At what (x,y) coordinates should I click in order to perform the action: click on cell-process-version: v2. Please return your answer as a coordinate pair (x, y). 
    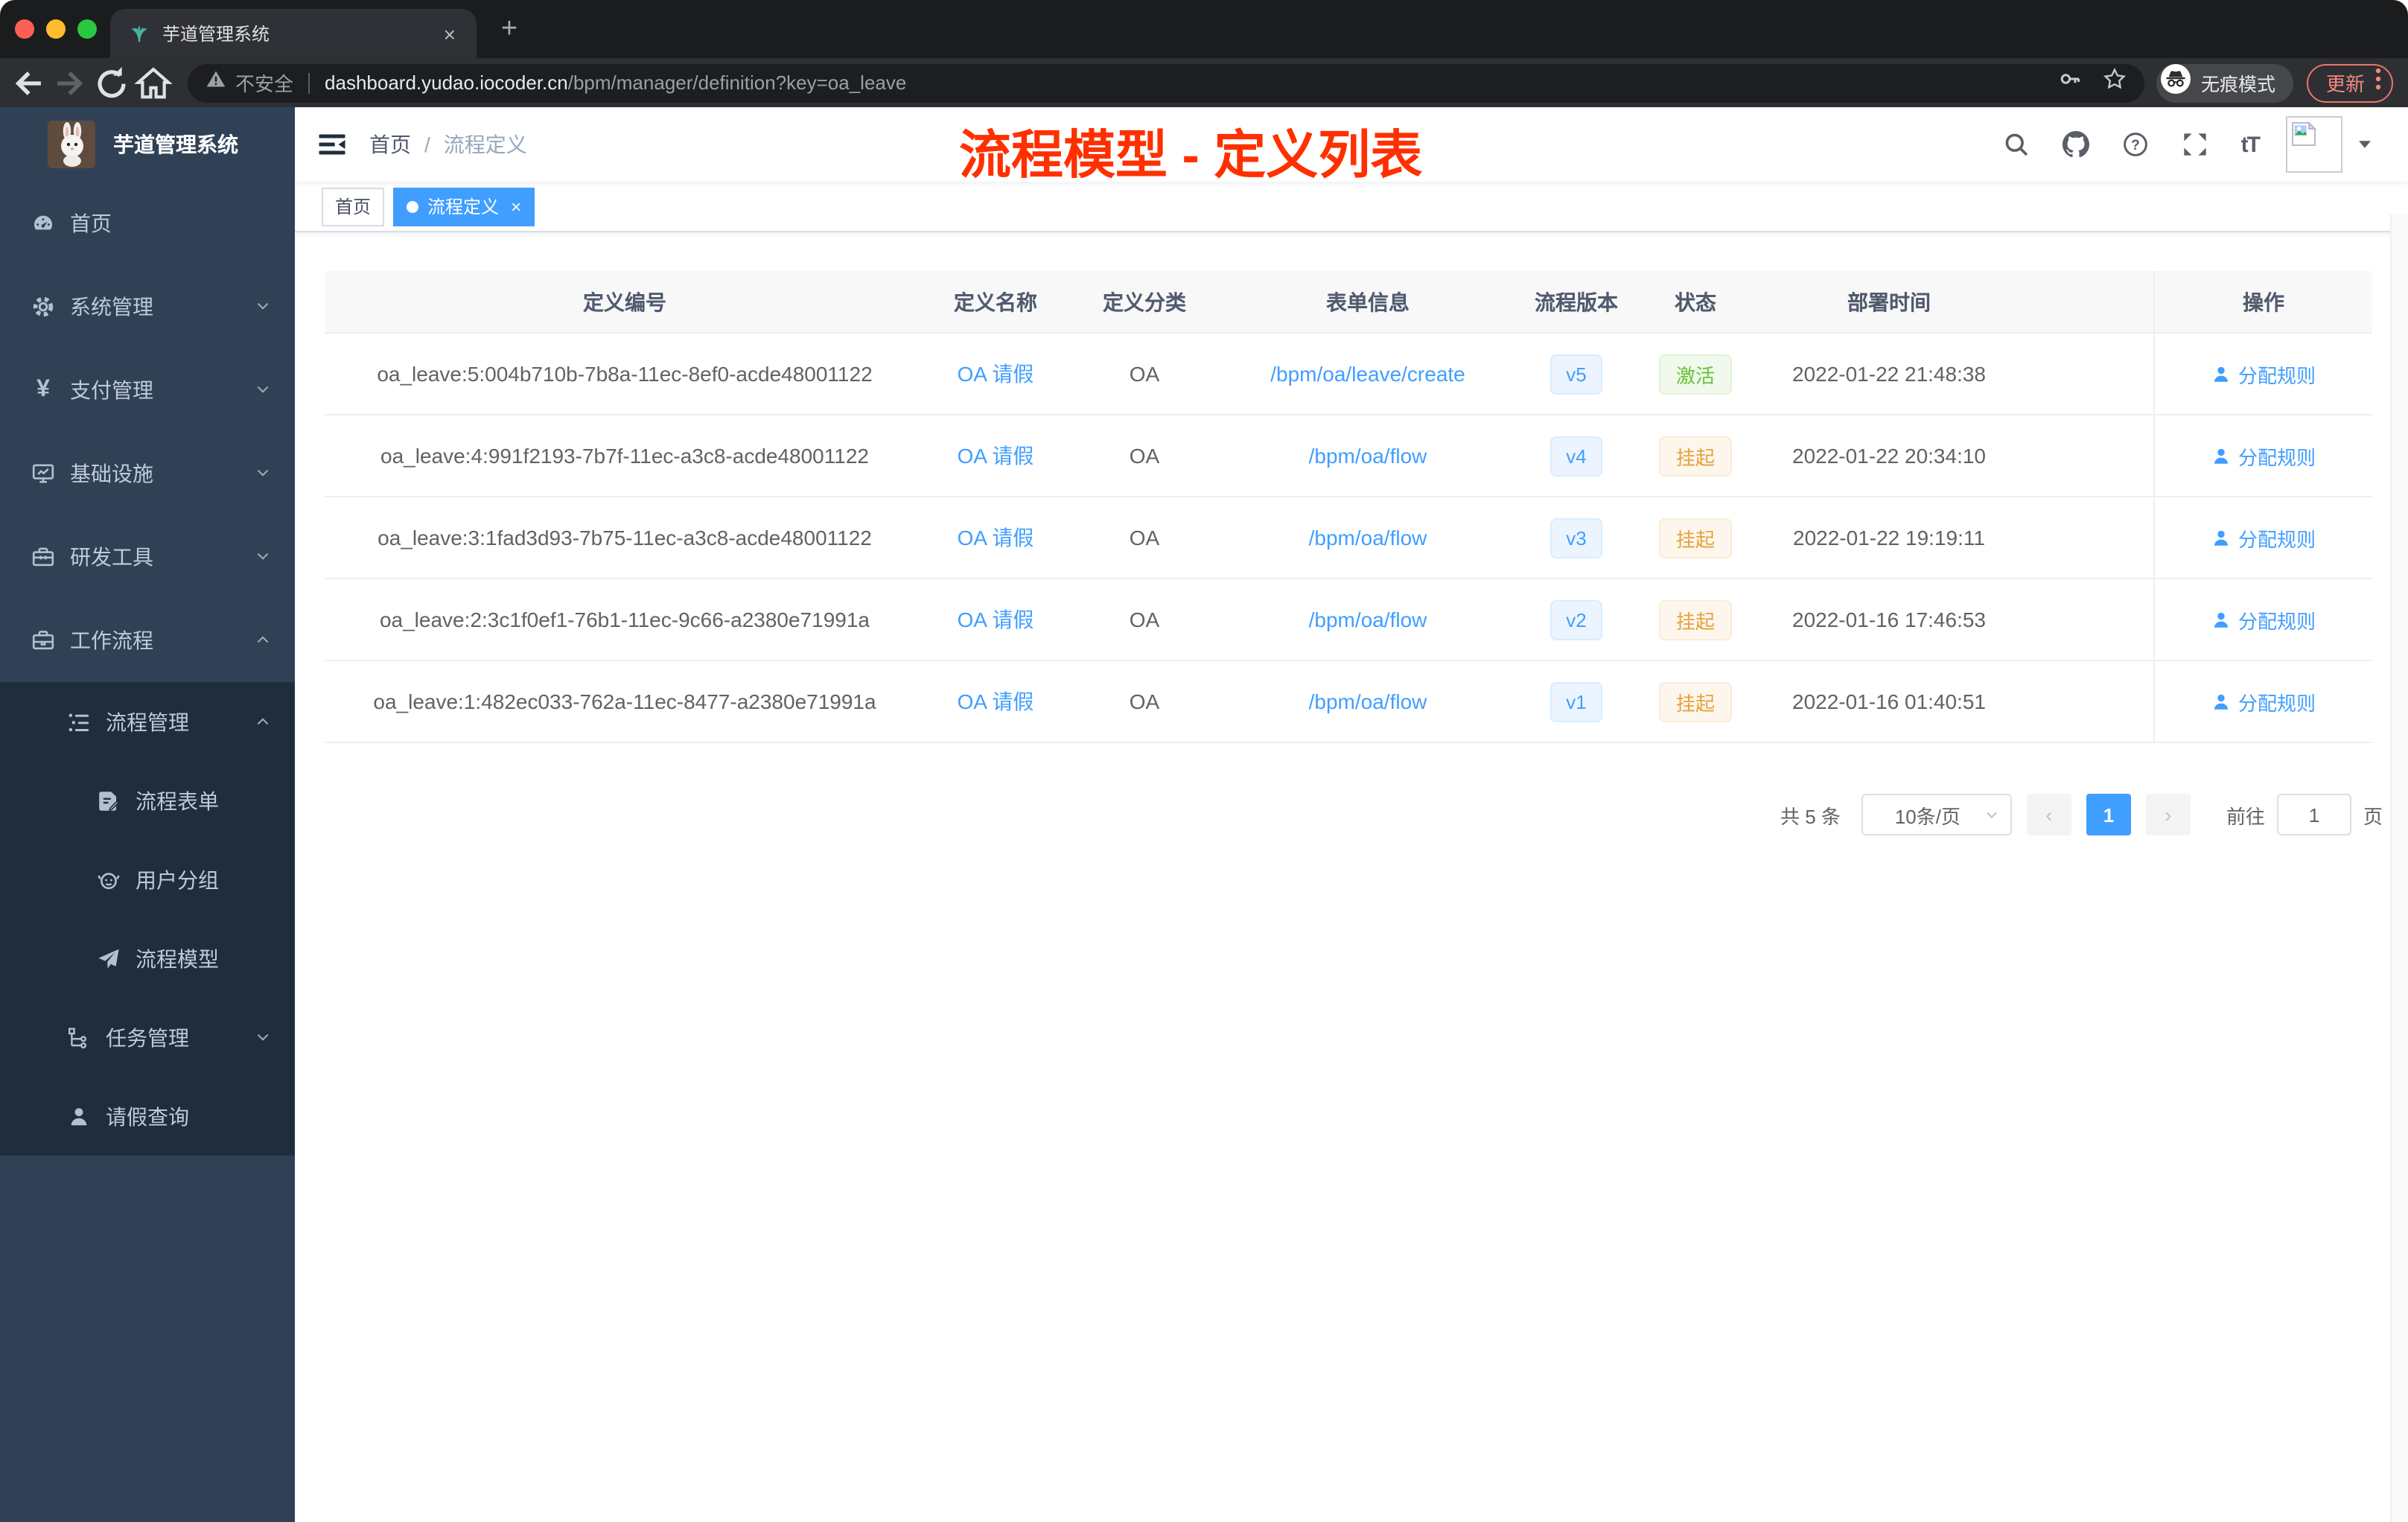
    Looking at the image, I should click on (1576, 619).